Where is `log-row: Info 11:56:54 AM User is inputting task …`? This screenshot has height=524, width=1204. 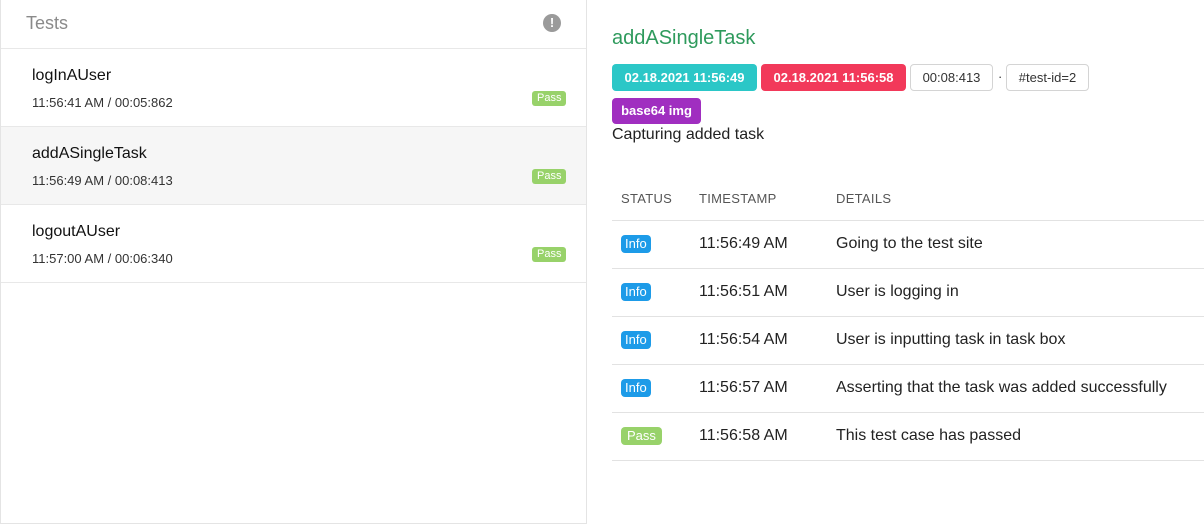
log-row: Info 11:56:54 AM User is inputting task … is located at coordinates (908, 340).